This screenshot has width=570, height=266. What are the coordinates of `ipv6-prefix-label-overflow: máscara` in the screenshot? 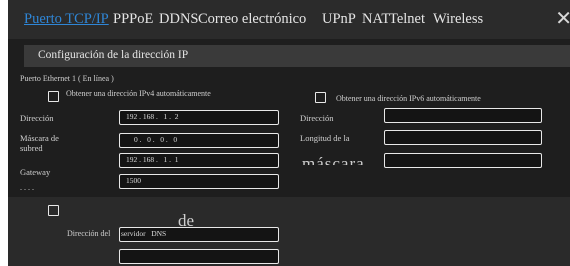 It's located at (333, 160).